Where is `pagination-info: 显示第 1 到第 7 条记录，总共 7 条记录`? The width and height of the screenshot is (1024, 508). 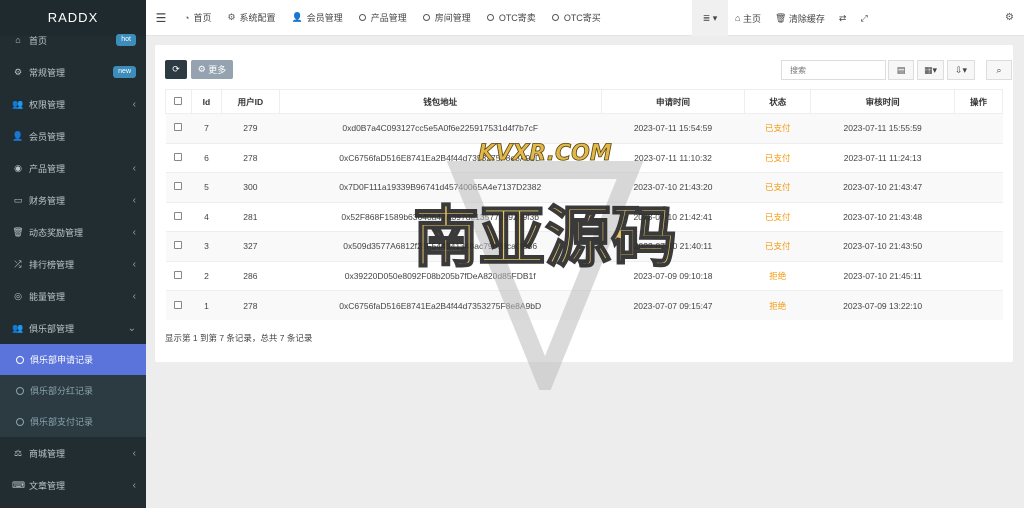 pagination-info: 显示第 1 到第 7 条记录，总共 7 条记录 is located at coordinates (239, 338).